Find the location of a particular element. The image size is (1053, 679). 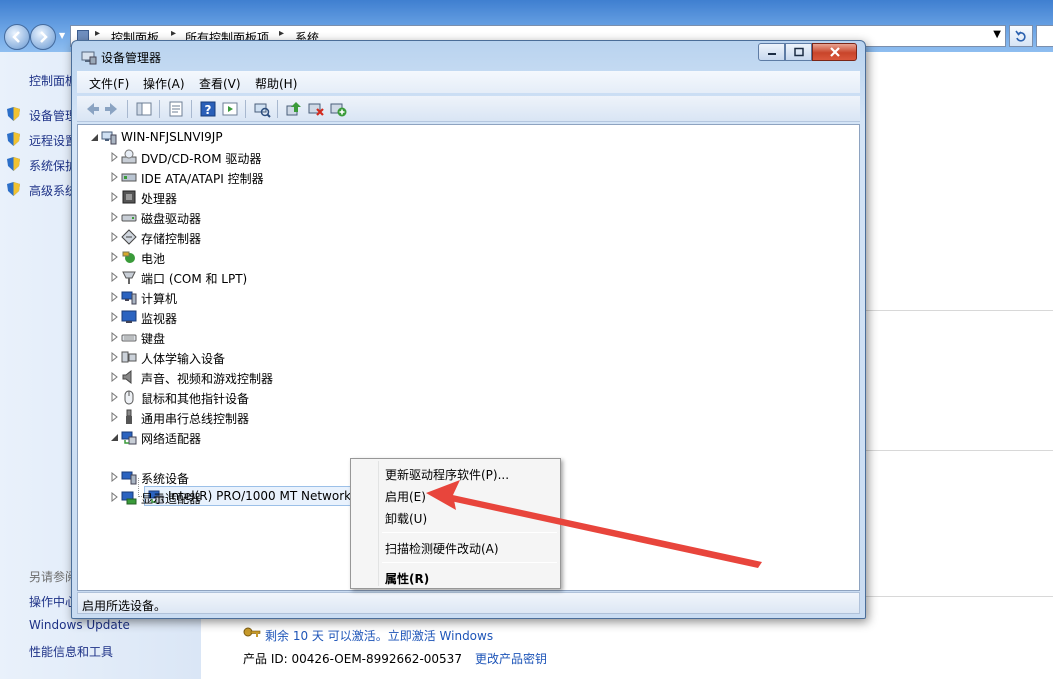

tree-category: 存储控制器 is located at coordinates (320, 237).